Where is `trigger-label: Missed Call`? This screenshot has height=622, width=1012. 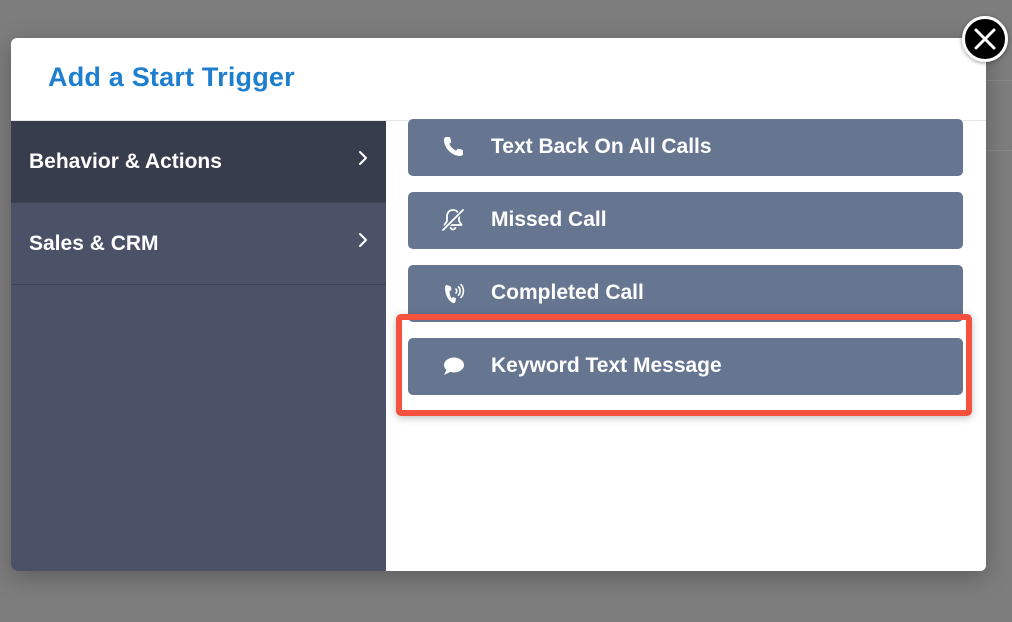
trigger-label: Missed Call is located at coordinates (549, 219).